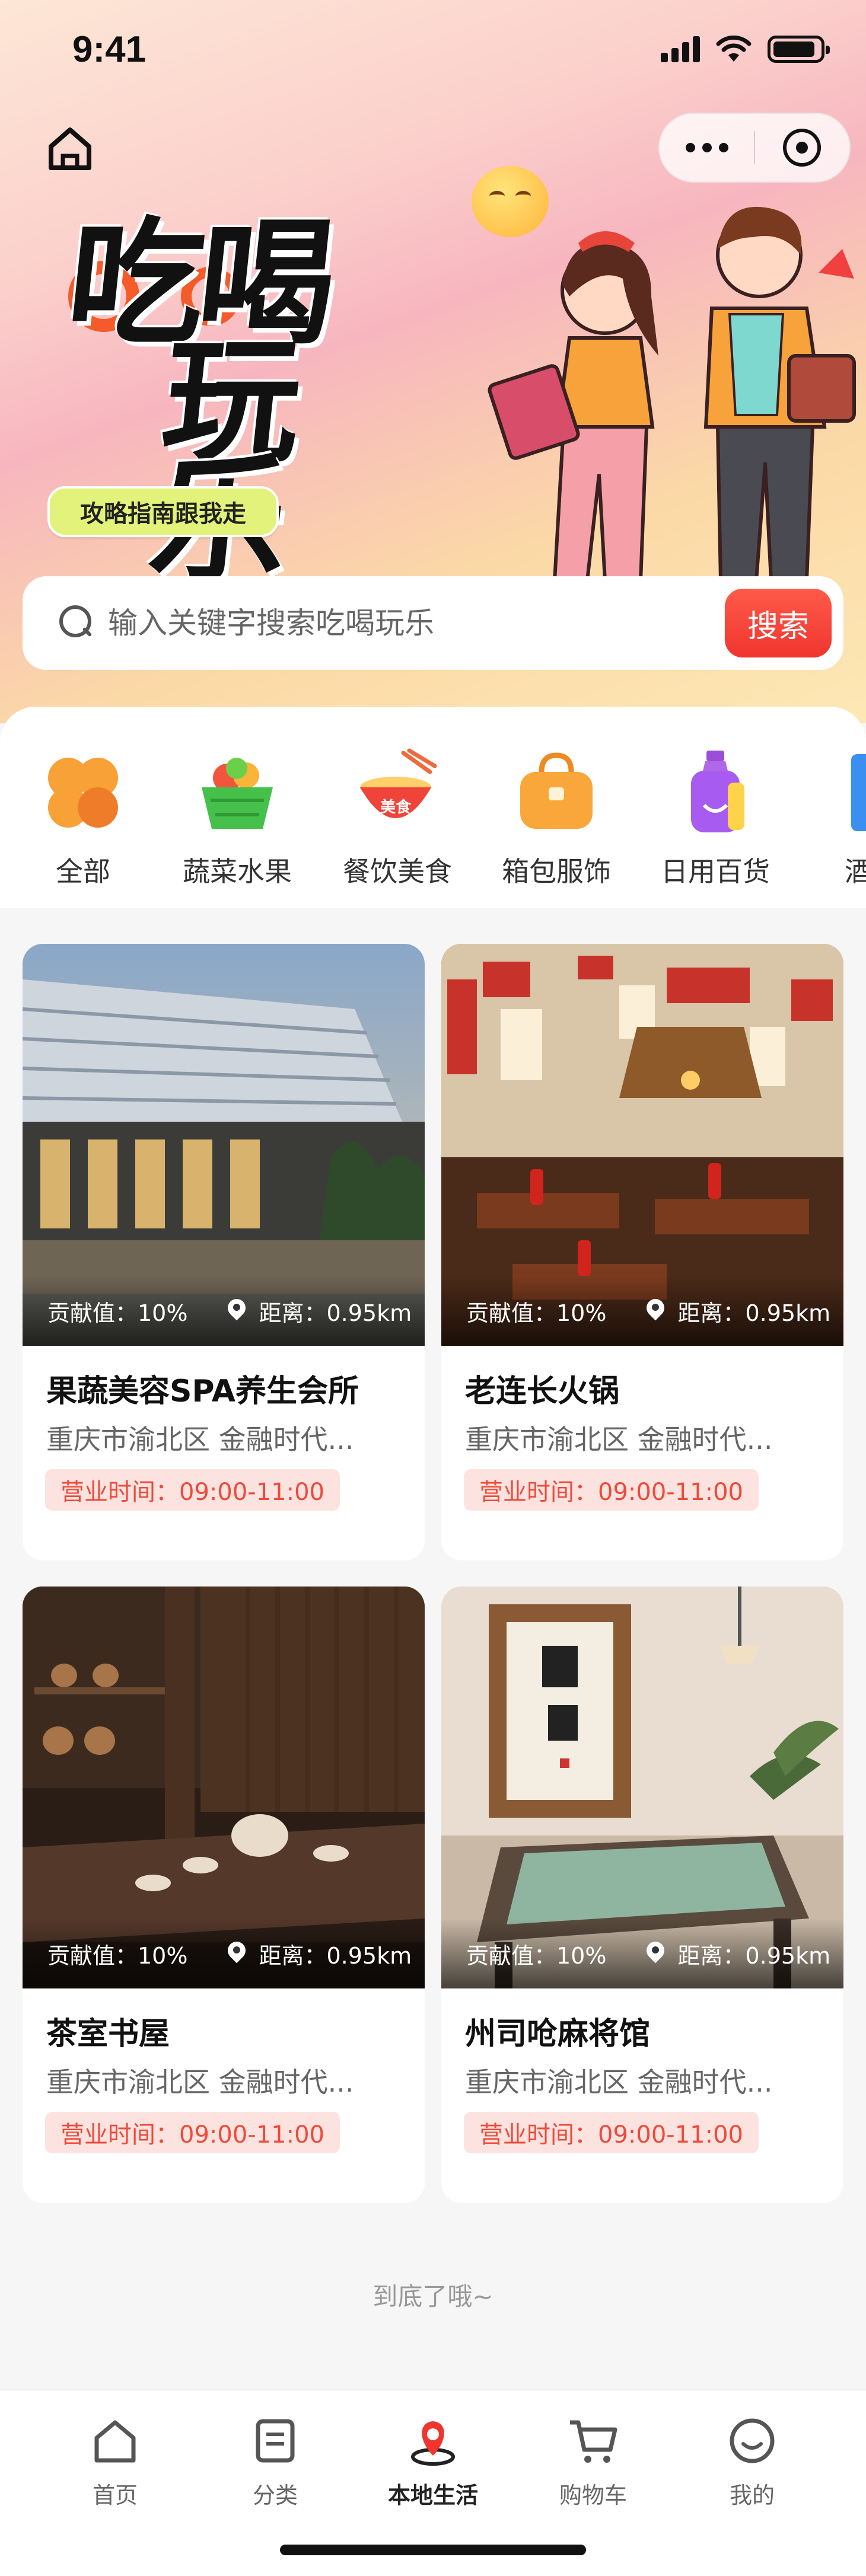 The height and width of the screenshot is (2576, 866). What do you see at coordinates (275, 2495) in the screenshot?
I see `tab-label: 分类` at bounding box center [275, 2495].